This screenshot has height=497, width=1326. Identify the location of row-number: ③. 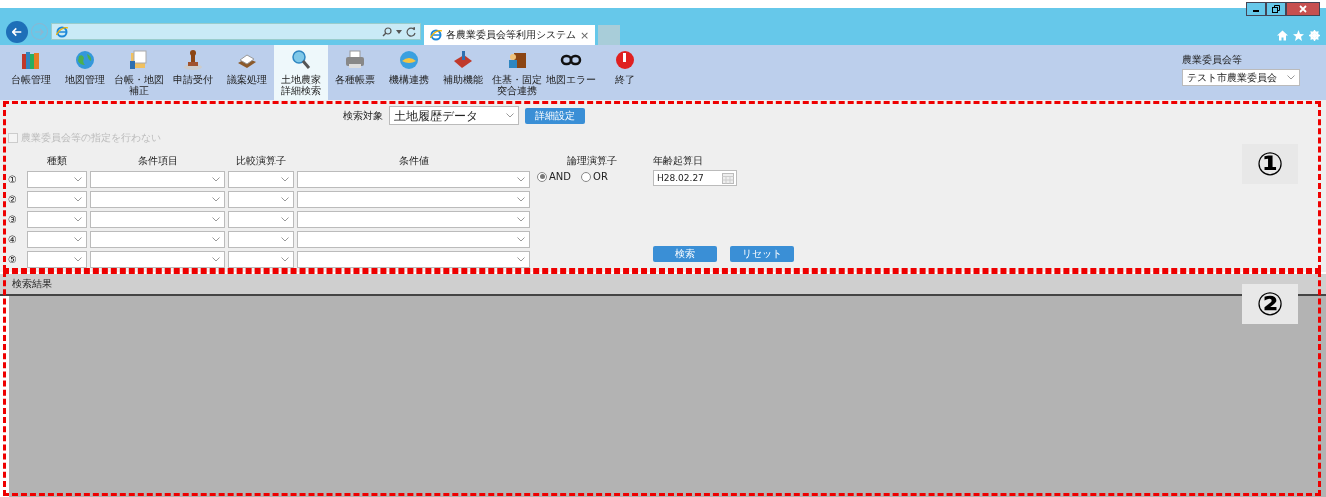
(13, 220).